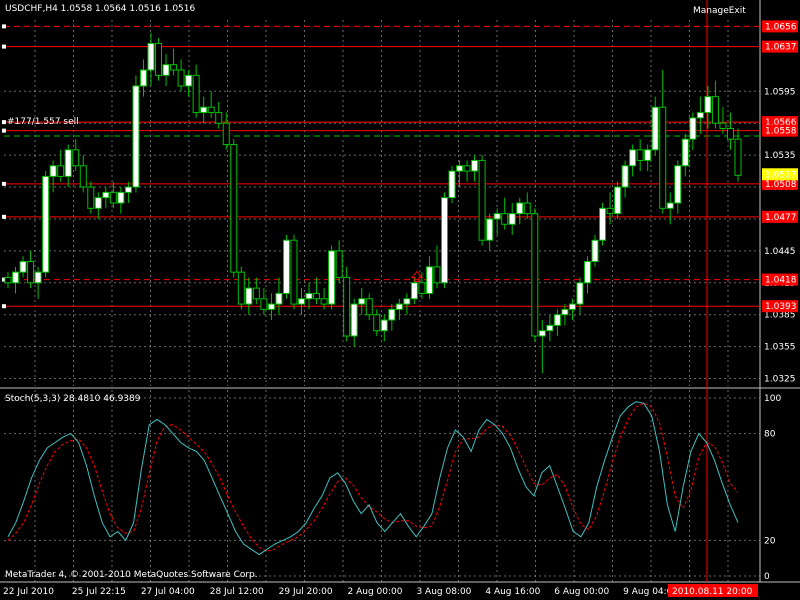 This screenshot has width=800, height=600. Describe the element at coordinates (73, 399) in the screenshot. I see `stoch-title: Stoch(5,3,3) 28.4810 46.9389` at that location.